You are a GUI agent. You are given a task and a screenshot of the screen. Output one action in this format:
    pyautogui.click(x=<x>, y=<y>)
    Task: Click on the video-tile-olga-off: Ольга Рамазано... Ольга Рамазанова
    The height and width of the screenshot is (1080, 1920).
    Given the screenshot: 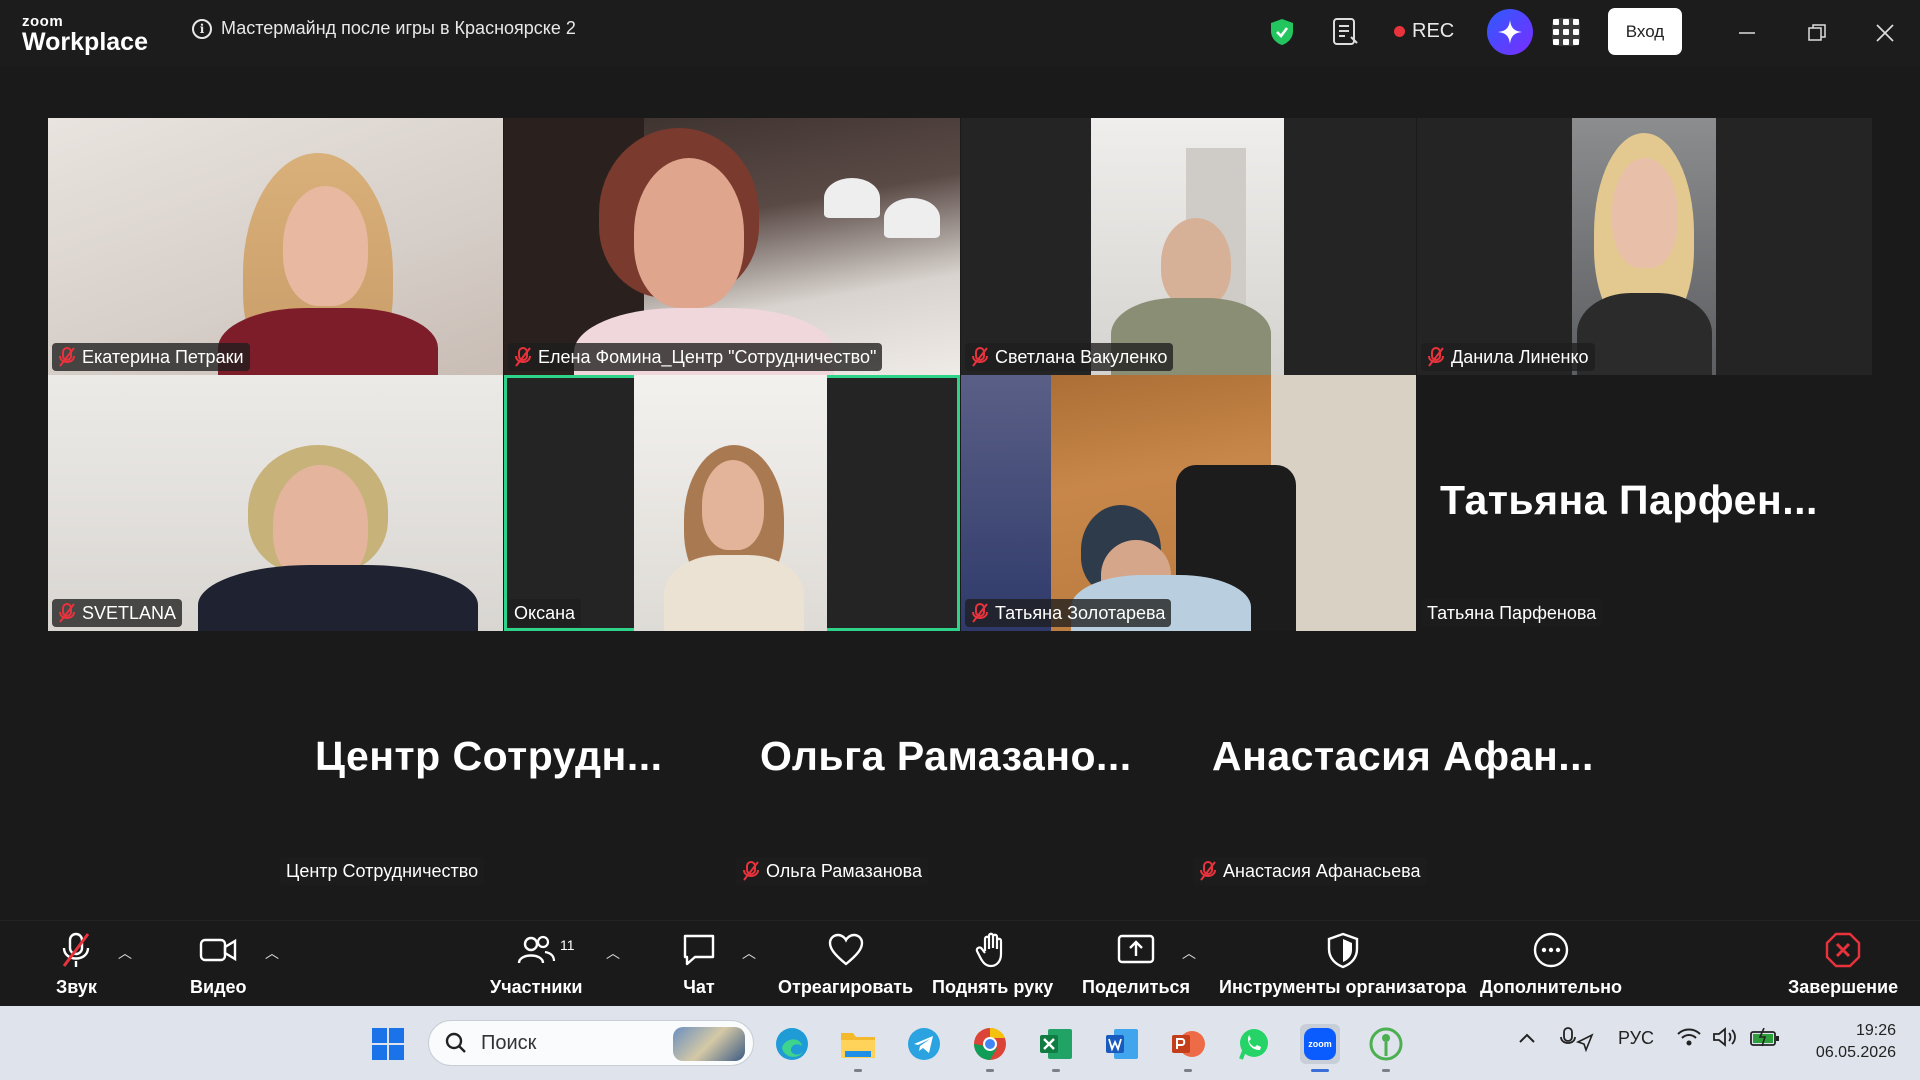 What is the action you would take?
    pyautogui.click(x=960, y=760)
    